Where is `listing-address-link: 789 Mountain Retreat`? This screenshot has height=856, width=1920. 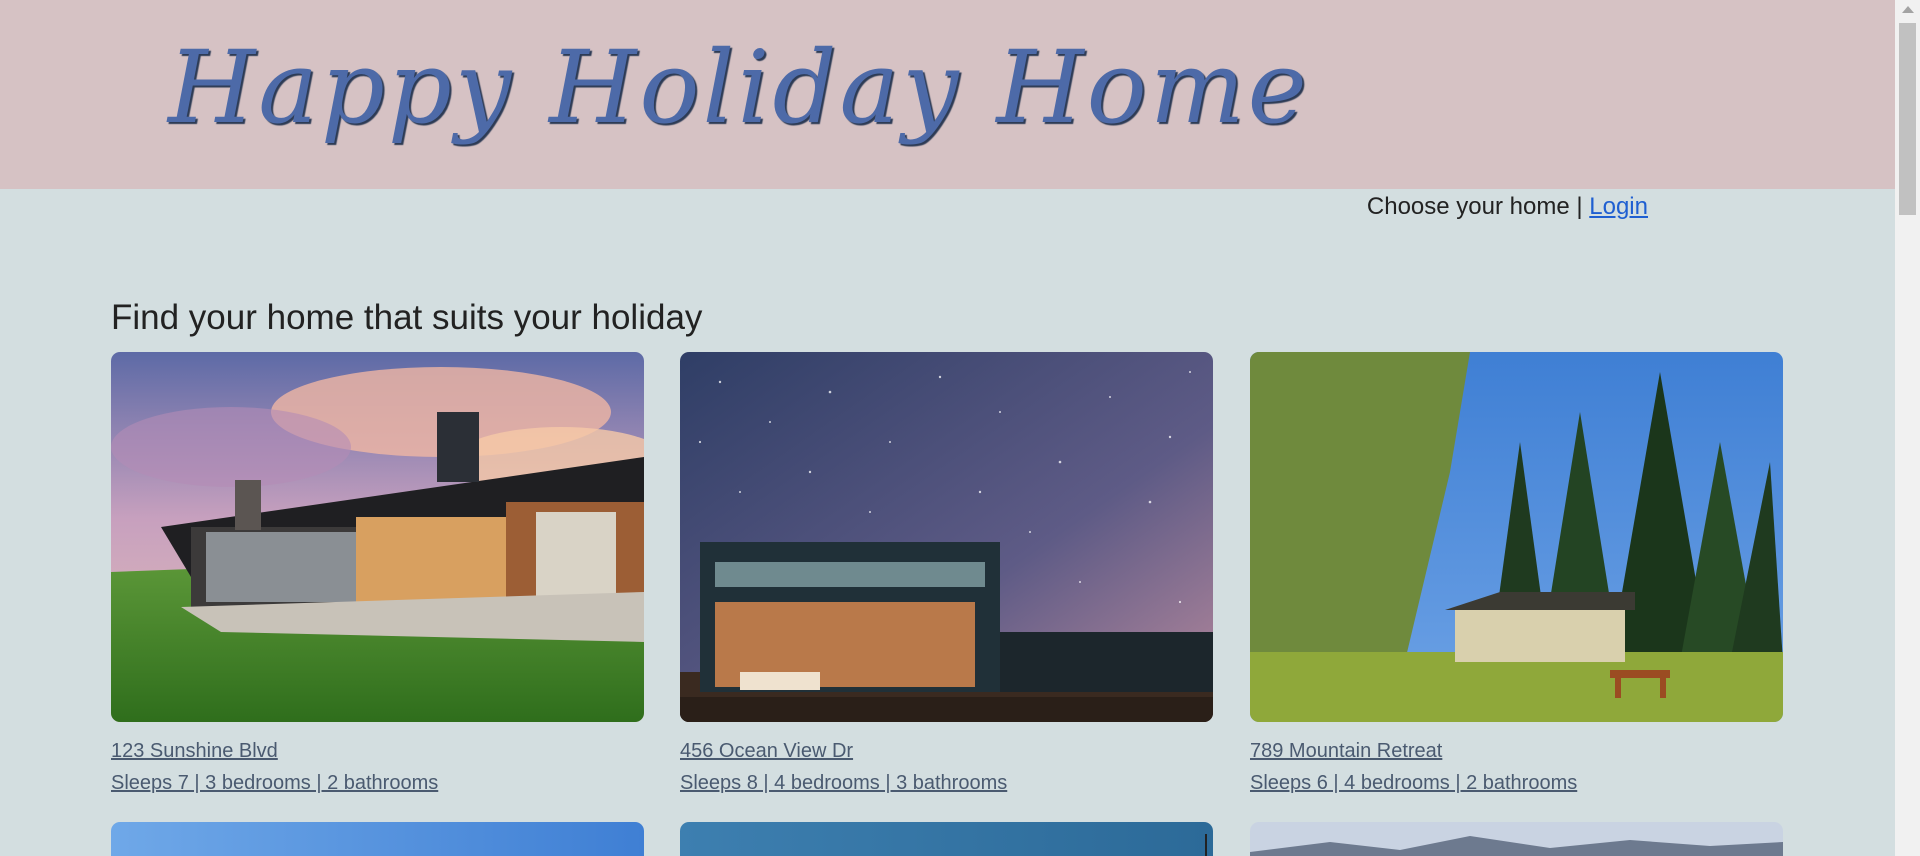 listing-address-link: 789 Mountain Retreat is located at coordinates (1516, 751).